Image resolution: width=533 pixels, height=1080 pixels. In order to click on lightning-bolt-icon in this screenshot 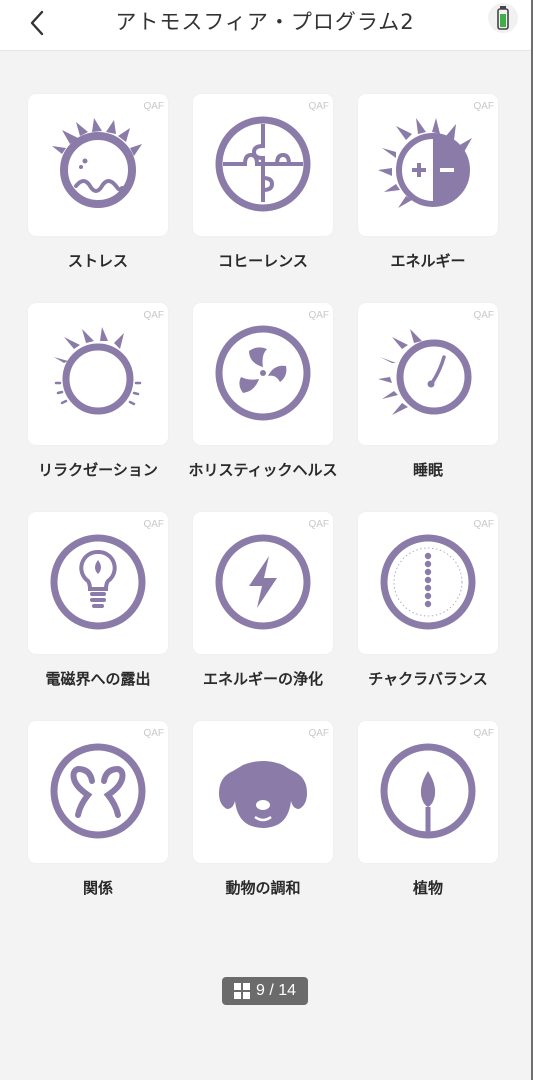, I will do `click(263, 582)`.